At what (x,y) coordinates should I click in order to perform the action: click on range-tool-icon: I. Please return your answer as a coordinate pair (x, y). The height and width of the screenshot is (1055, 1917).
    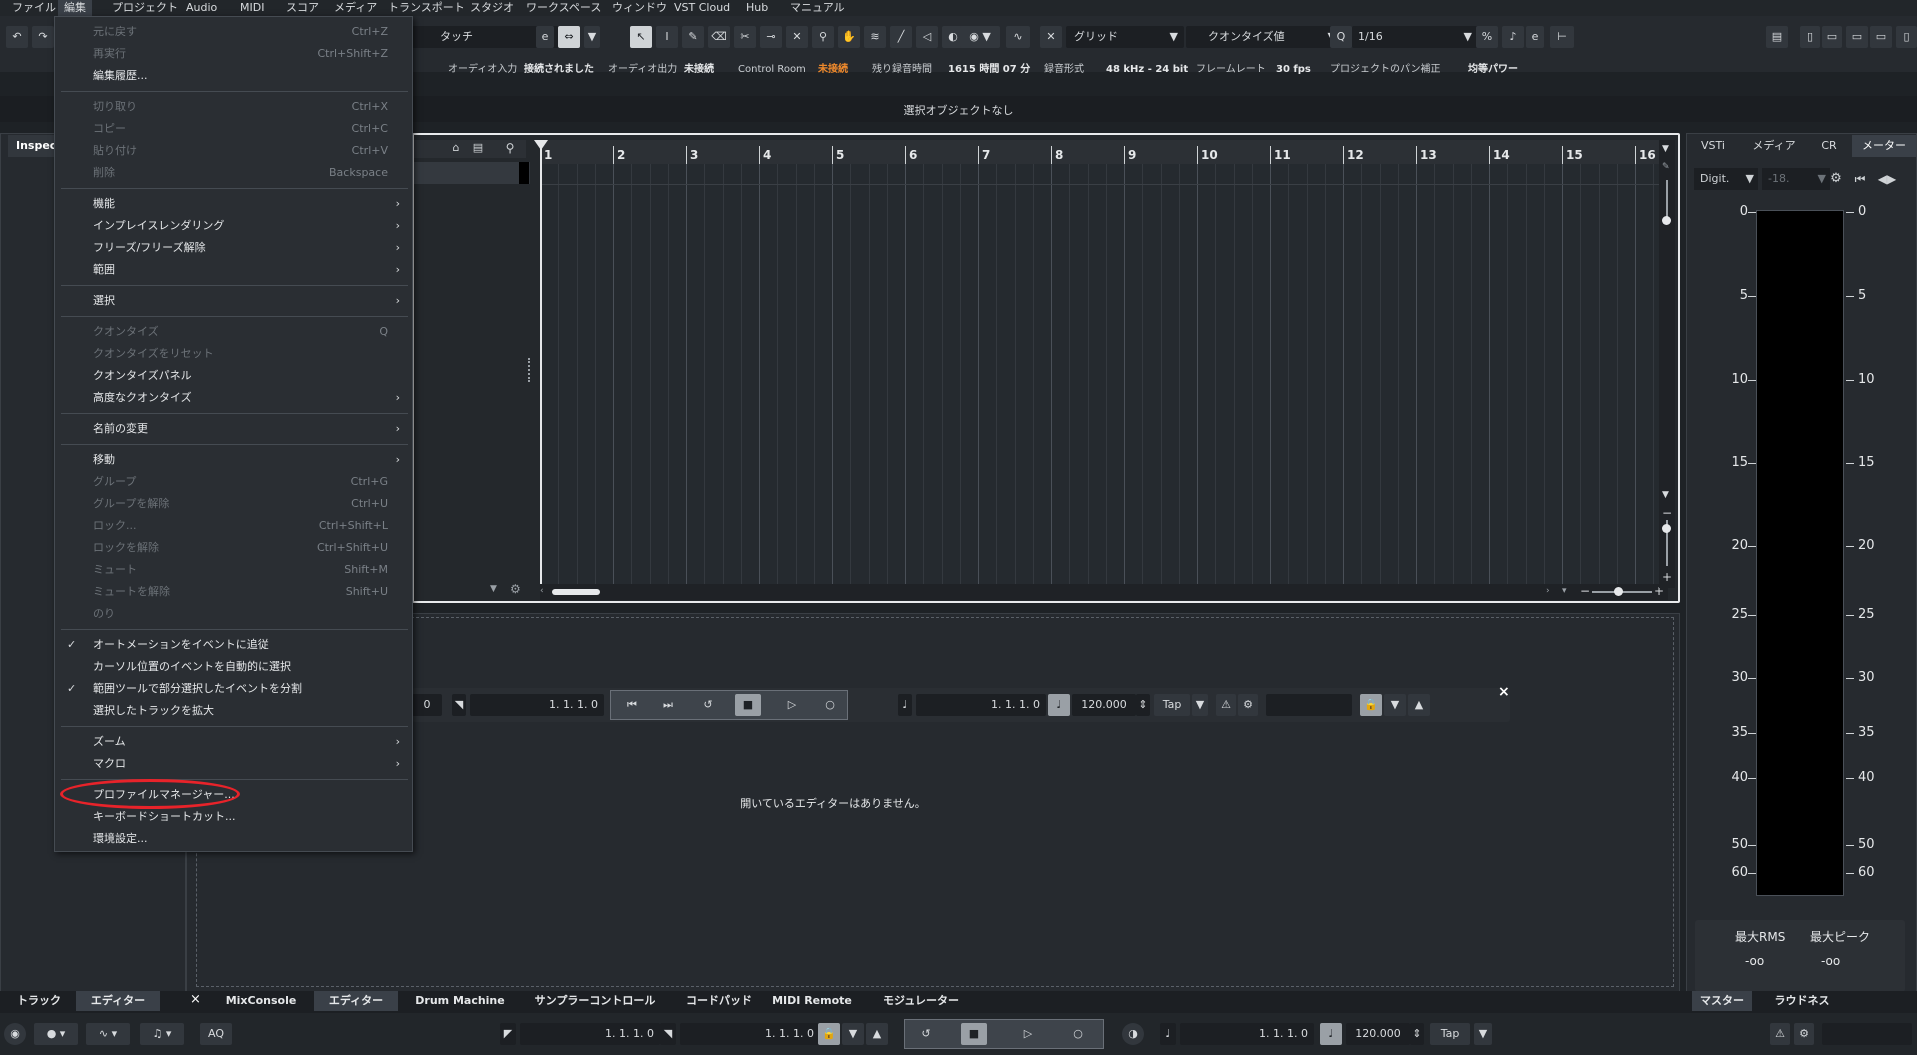
    Looking at the image, I should click on (667, 37).